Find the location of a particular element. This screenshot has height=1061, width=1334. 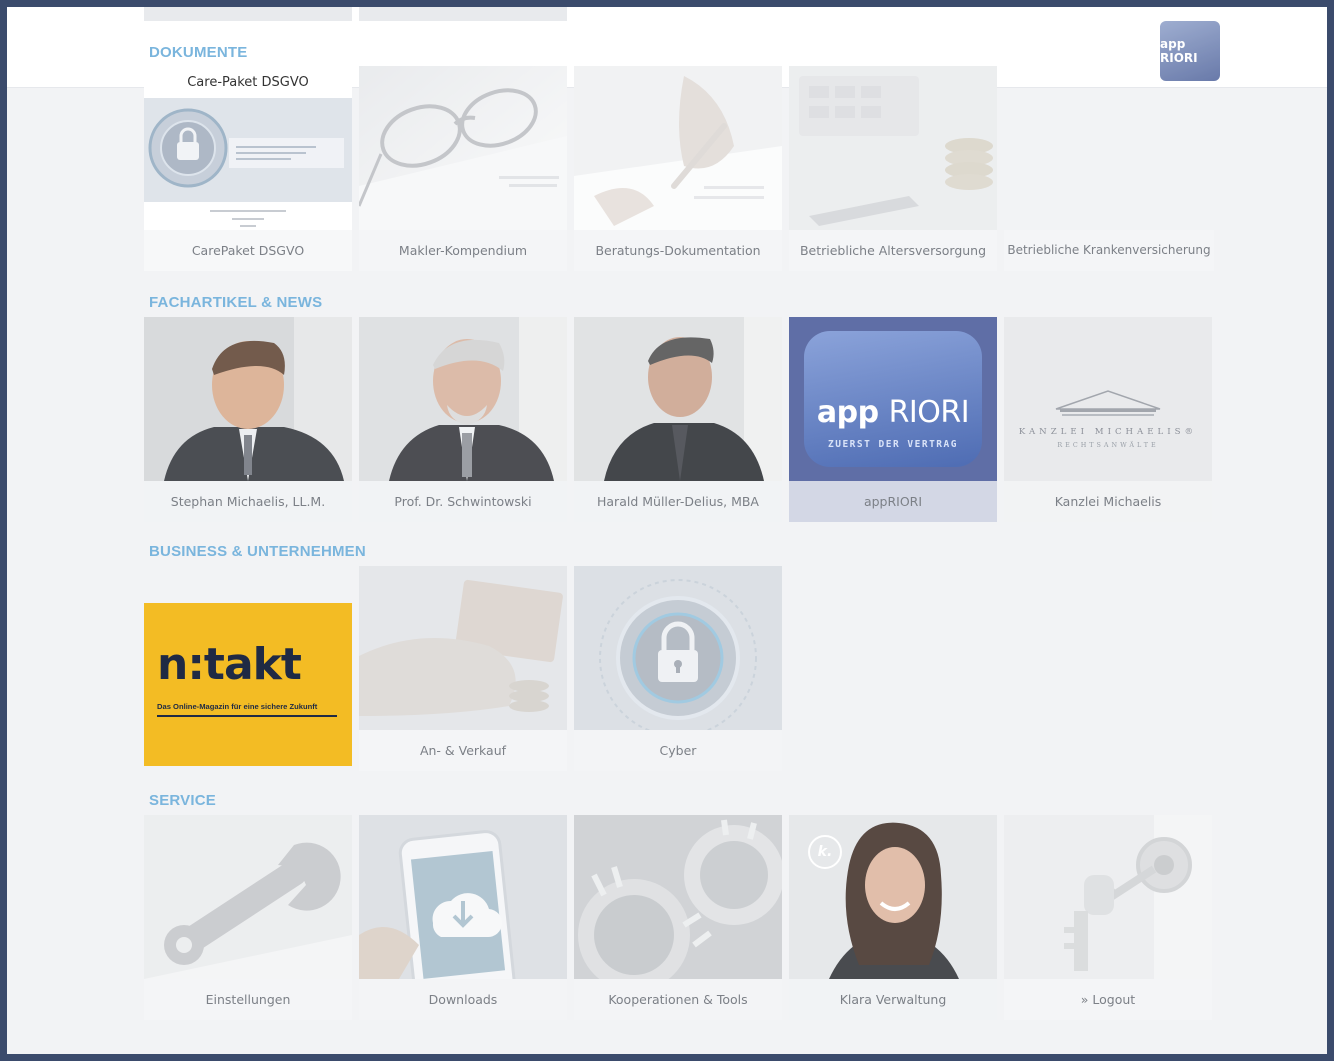

cyber-lock-image is located at coordinates (678, 648).